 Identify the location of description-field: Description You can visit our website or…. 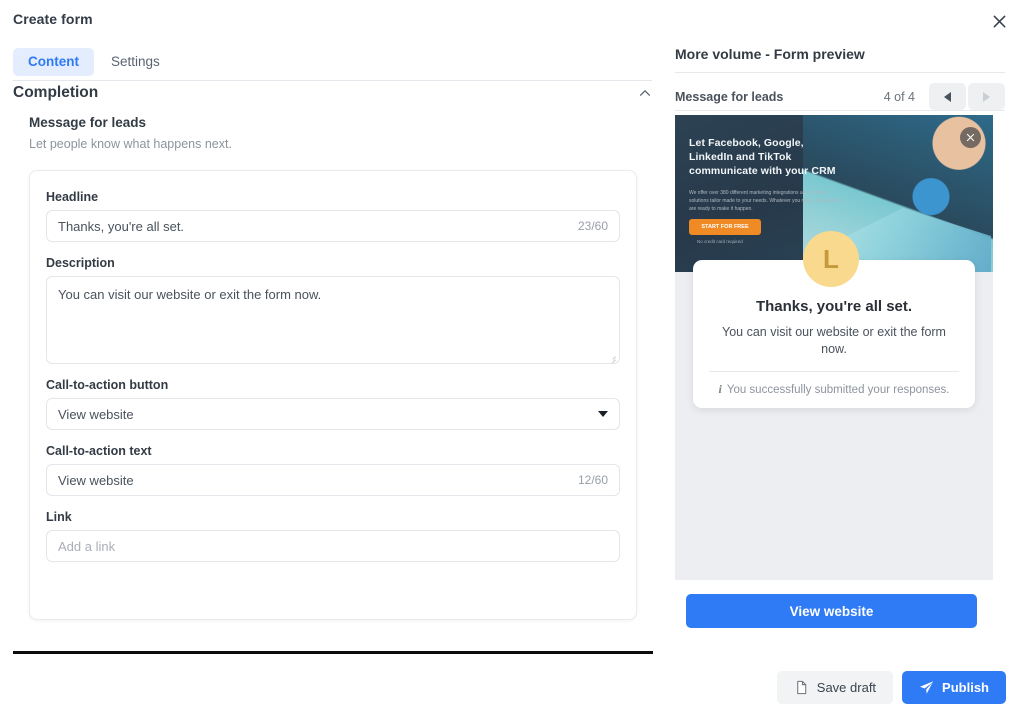
(333, 310).